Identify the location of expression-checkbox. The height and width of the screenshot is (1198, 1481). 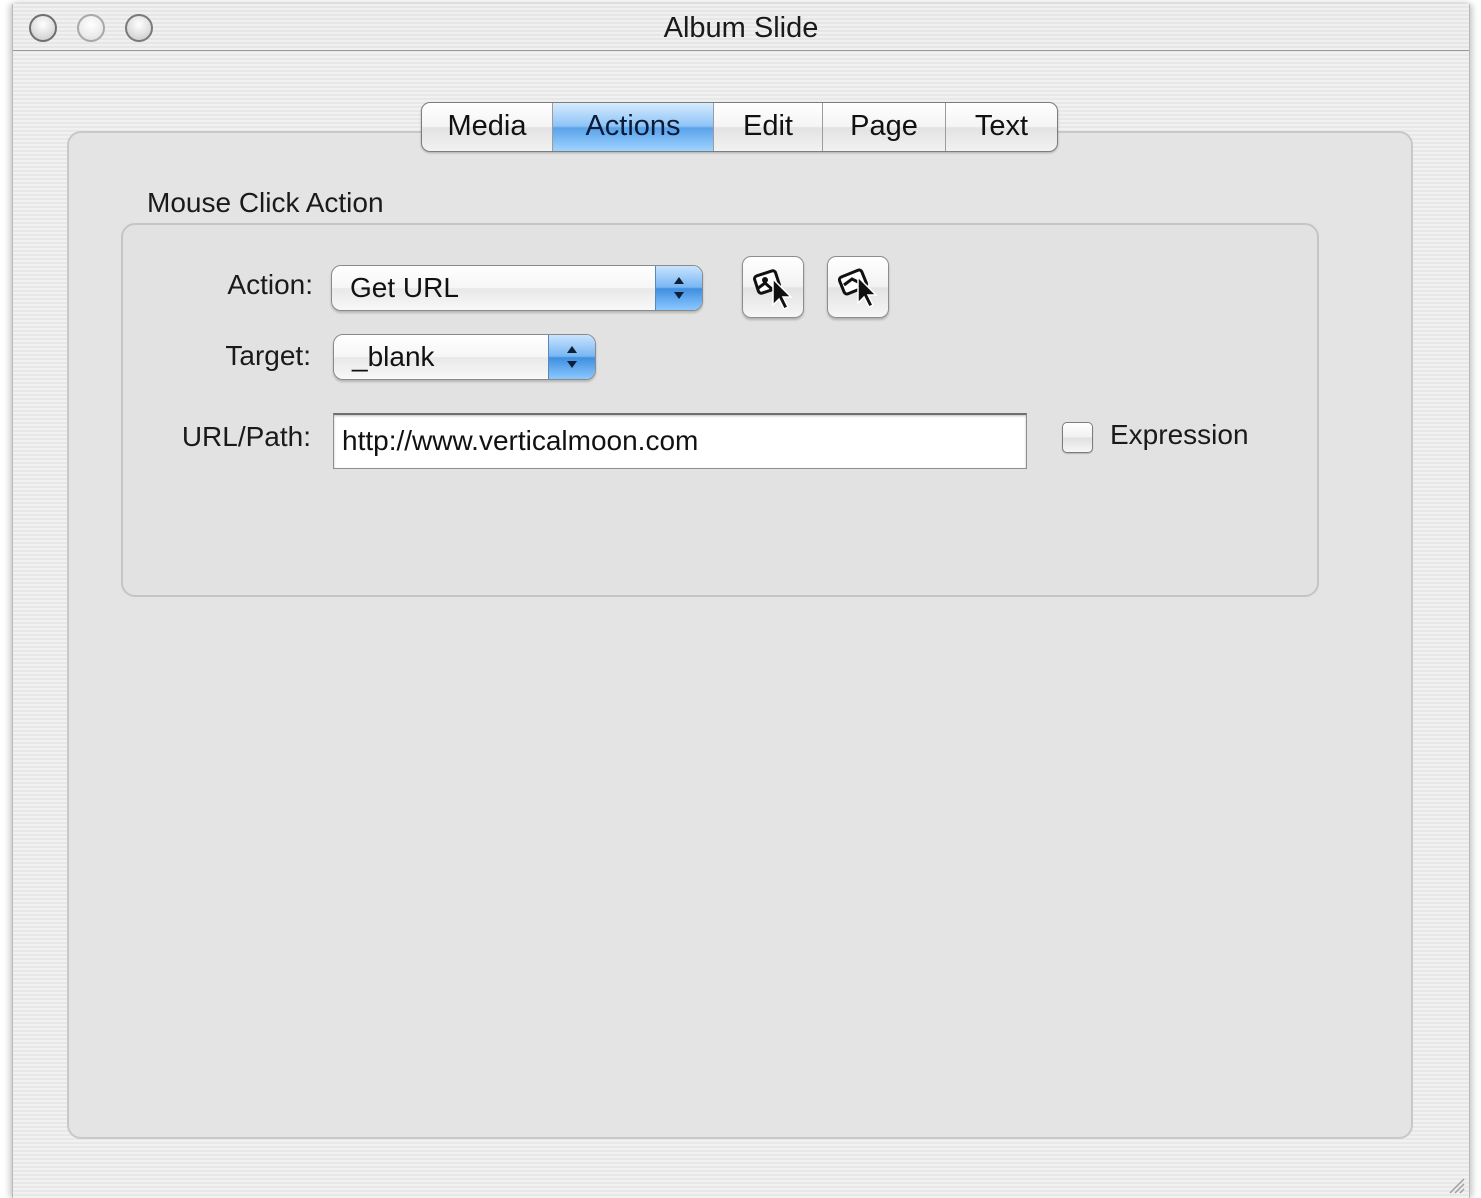
(1077, 437).